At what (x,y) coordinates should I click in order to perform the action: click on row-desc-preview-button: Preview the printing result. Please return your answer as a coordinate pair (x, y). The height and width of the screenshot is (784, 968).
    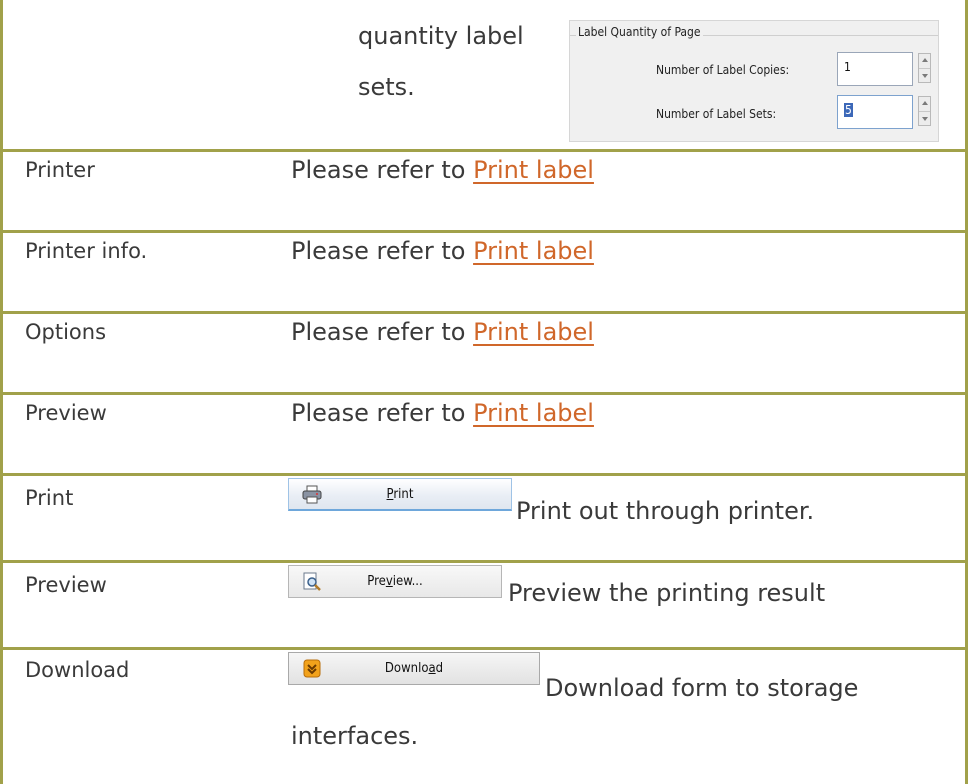
    Looking at the image, I should click on (667, 593).